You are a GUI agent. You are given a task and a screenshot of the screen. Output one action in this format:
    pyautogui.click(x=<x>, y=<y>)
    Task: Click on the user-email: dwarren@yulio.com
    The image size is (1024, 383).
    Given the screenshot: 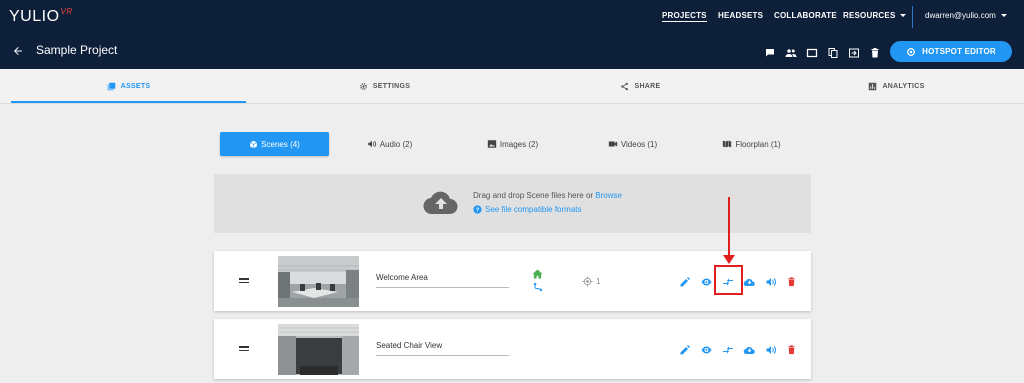 What is the action you would take?
    pyautogui.click(x=960, y=15)
    